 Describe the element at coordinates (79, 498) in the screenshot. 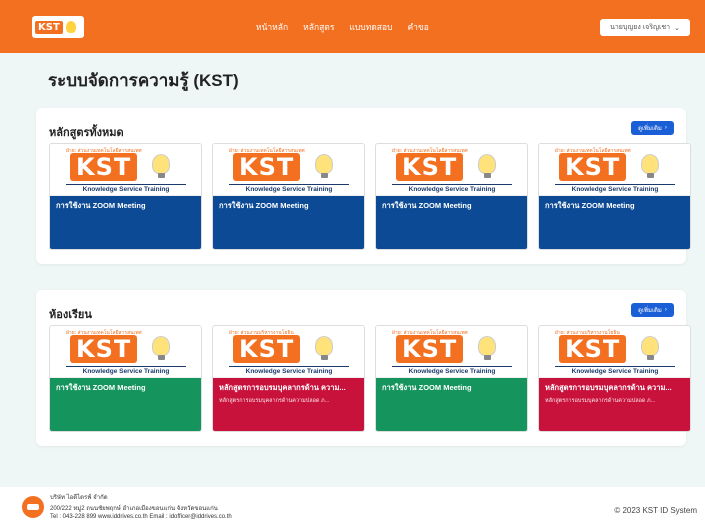

I see `footer-company: บริษัท ไอดีไดรฟ์ จำกัด` at that location.